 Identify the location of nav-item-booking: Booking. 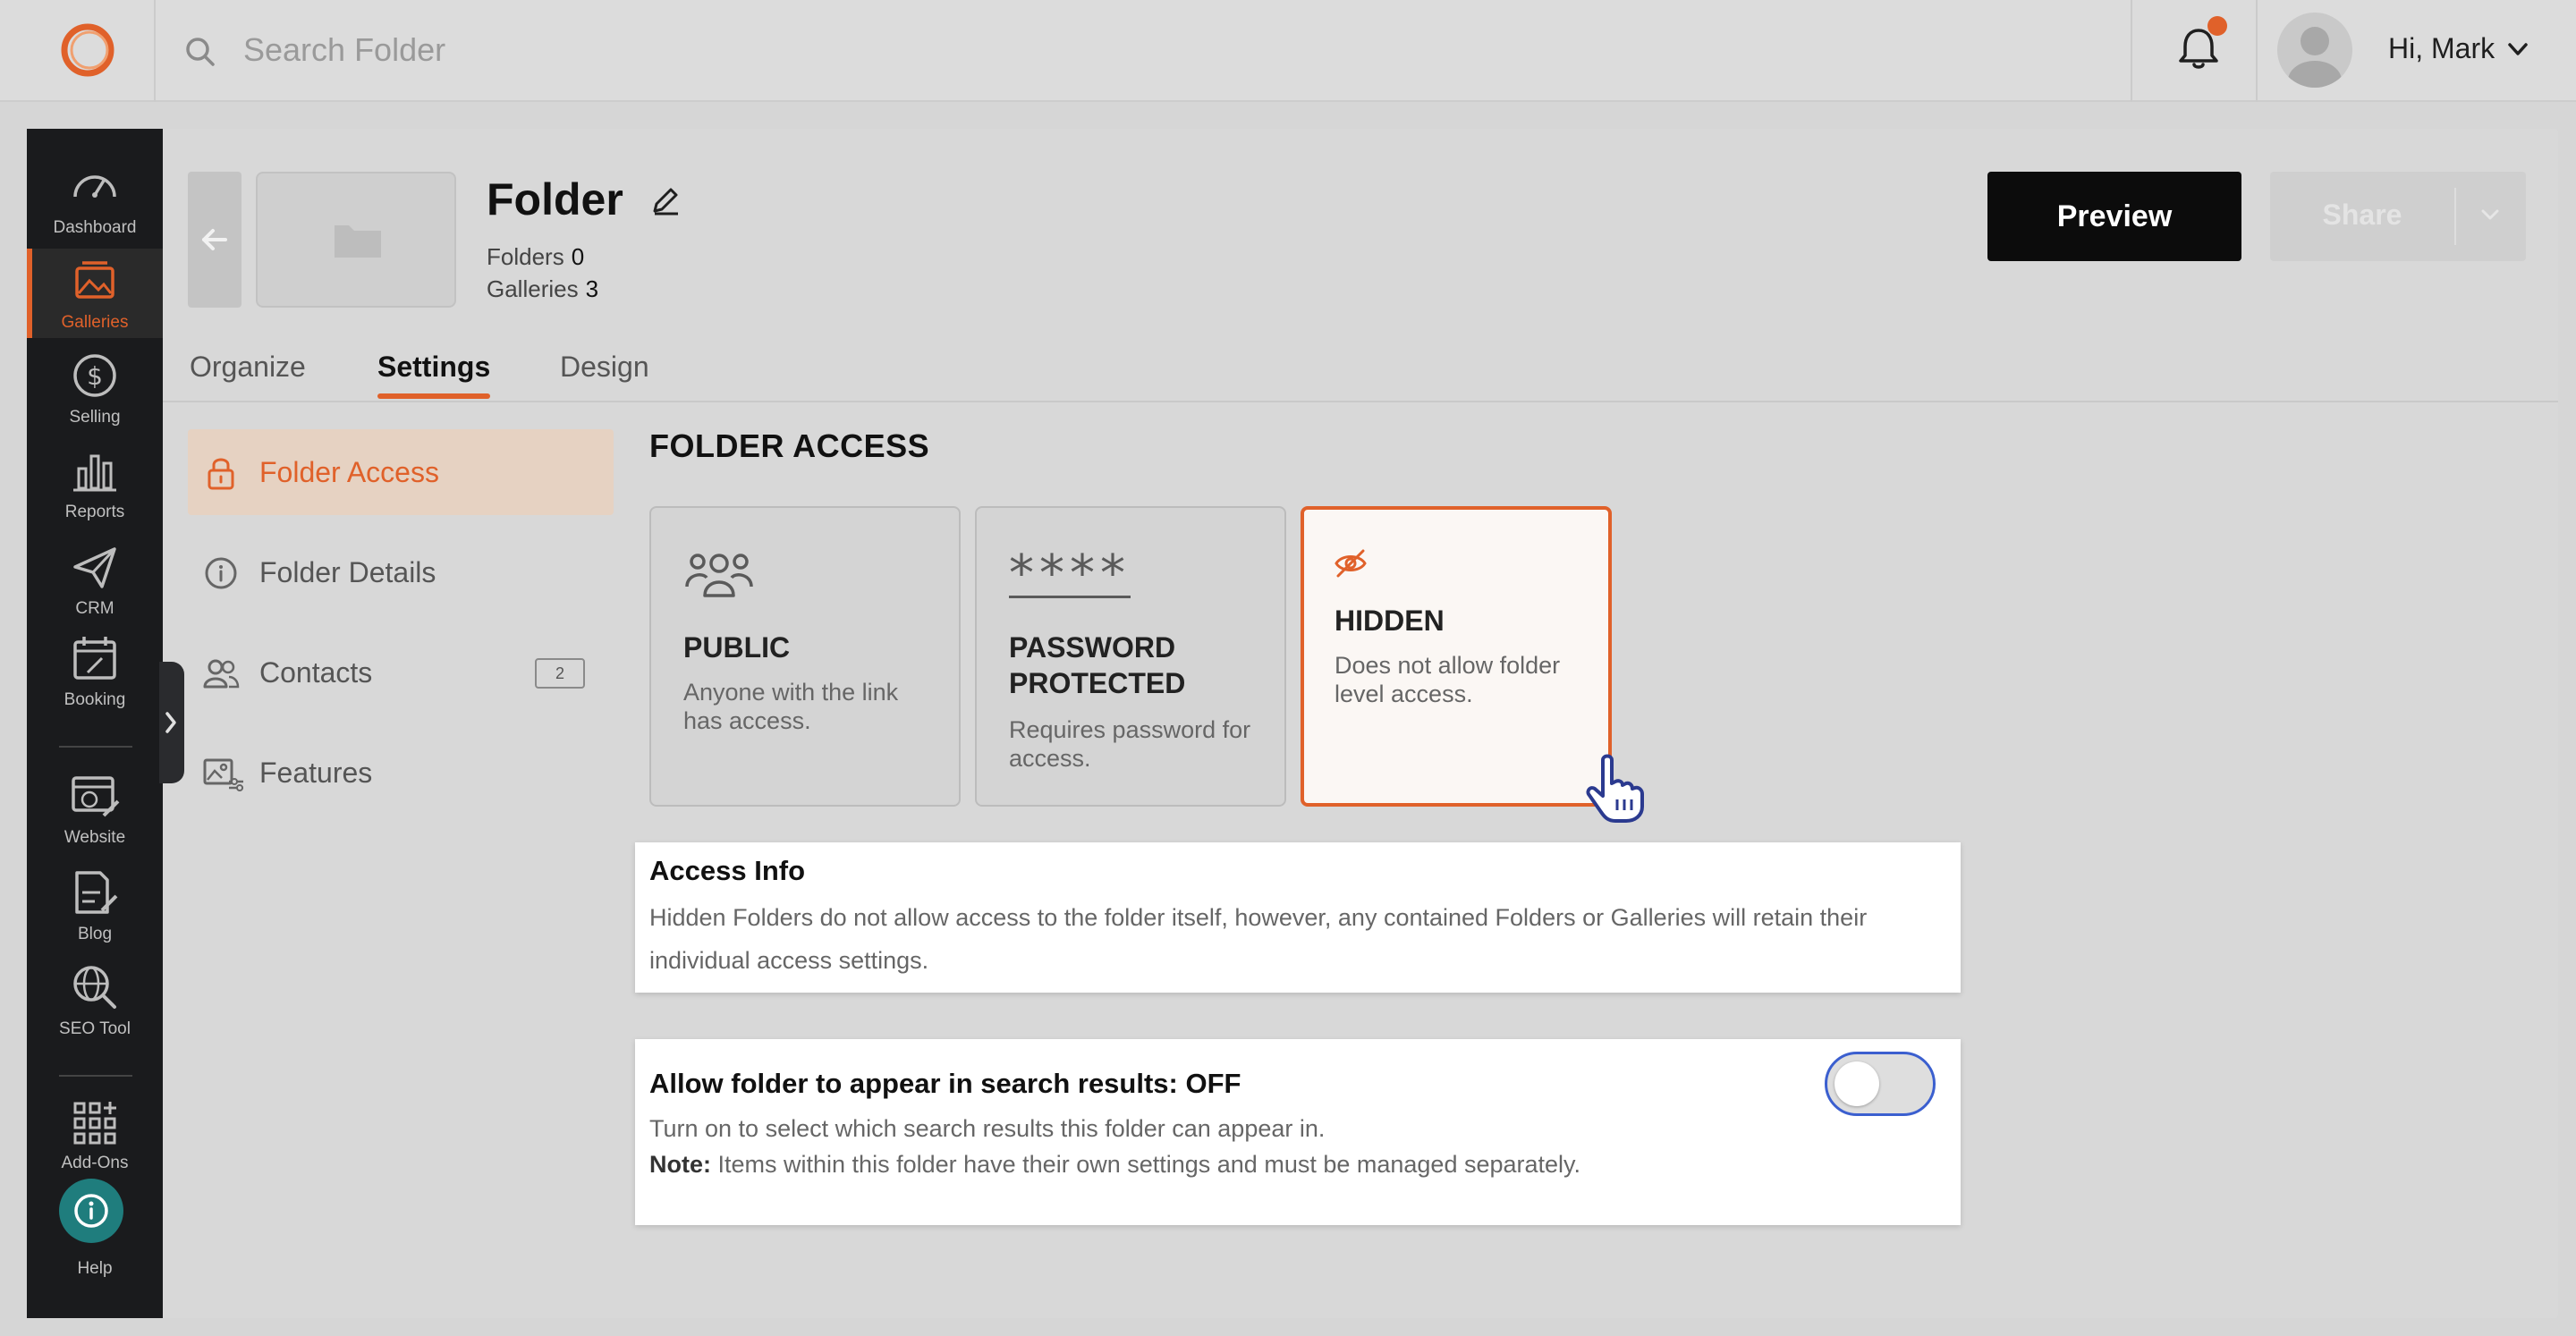
(95, 671).